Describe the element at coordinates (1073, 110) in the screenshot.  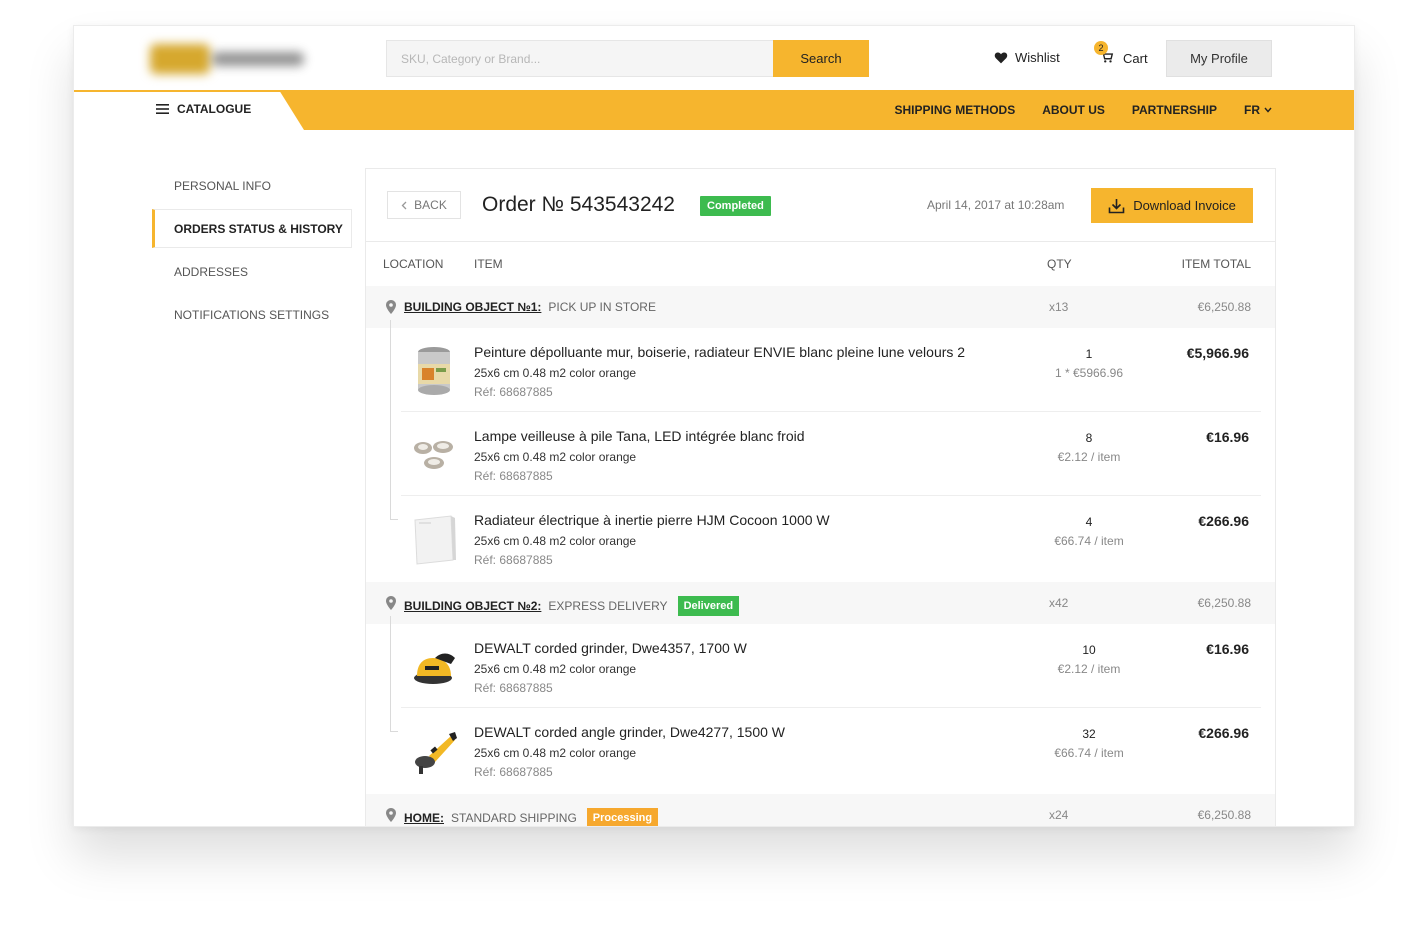
I see `about-us-link: ABOUT US` at that location.